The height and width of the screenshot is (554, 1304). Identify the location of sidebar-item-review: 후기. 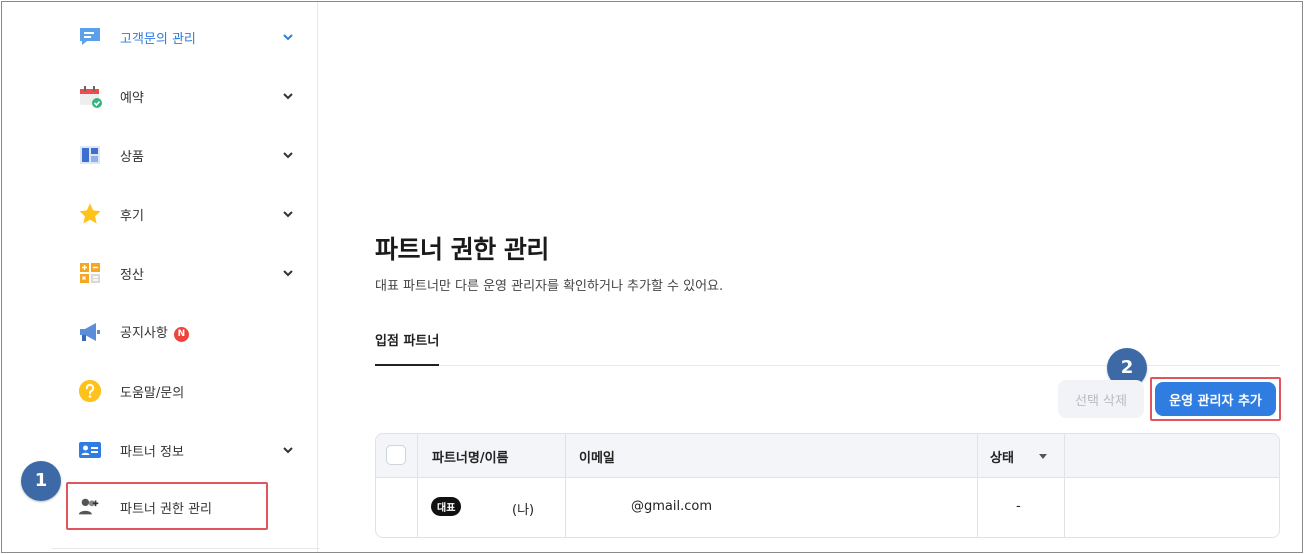
(160, 214).